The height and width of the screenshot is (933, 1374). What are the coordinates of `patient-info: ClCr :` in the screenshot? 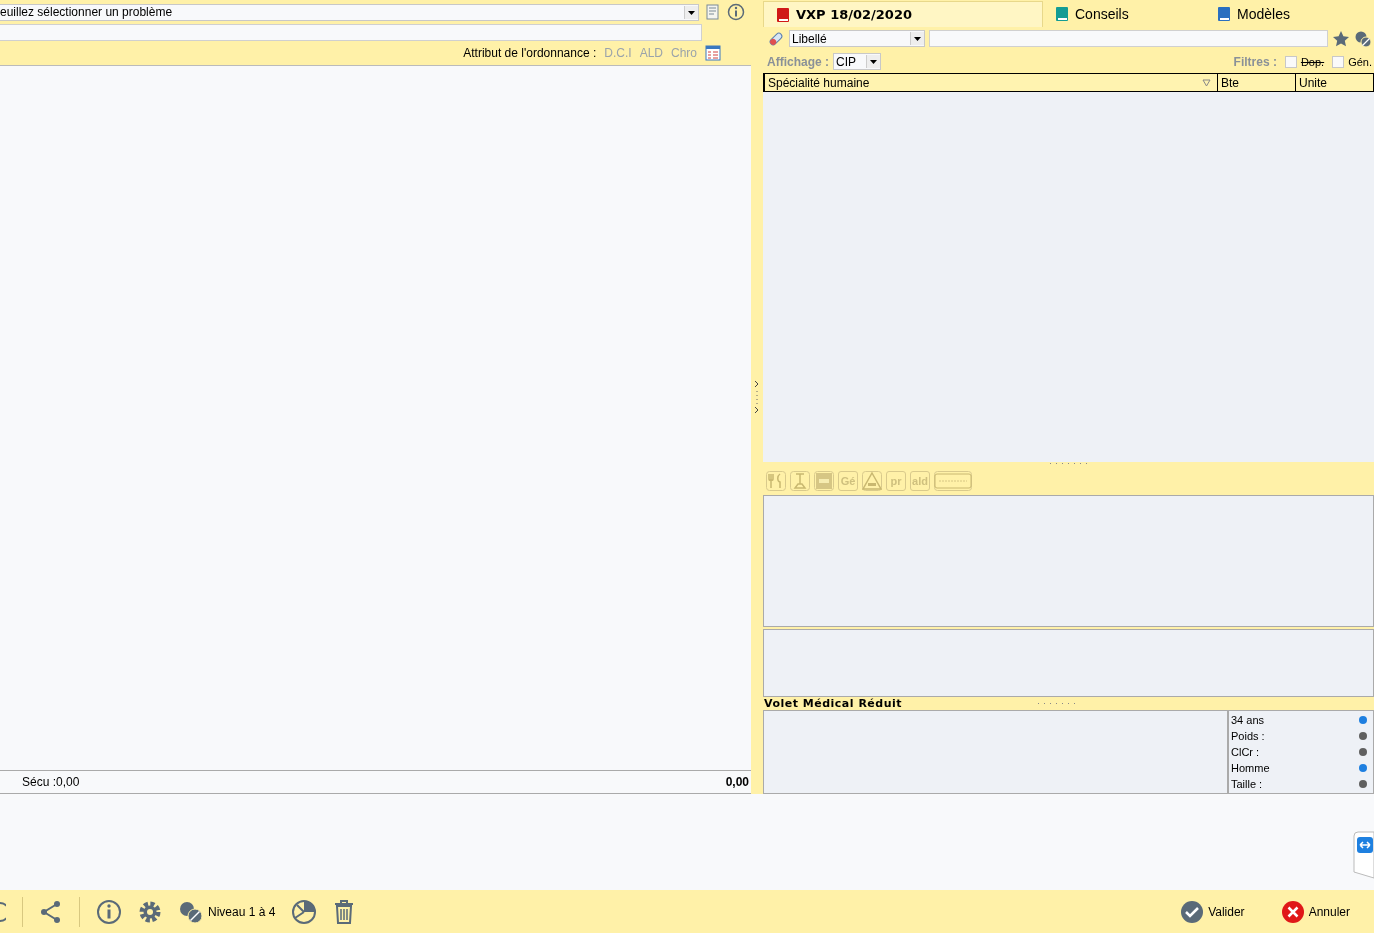 It's located at (1245, 752).